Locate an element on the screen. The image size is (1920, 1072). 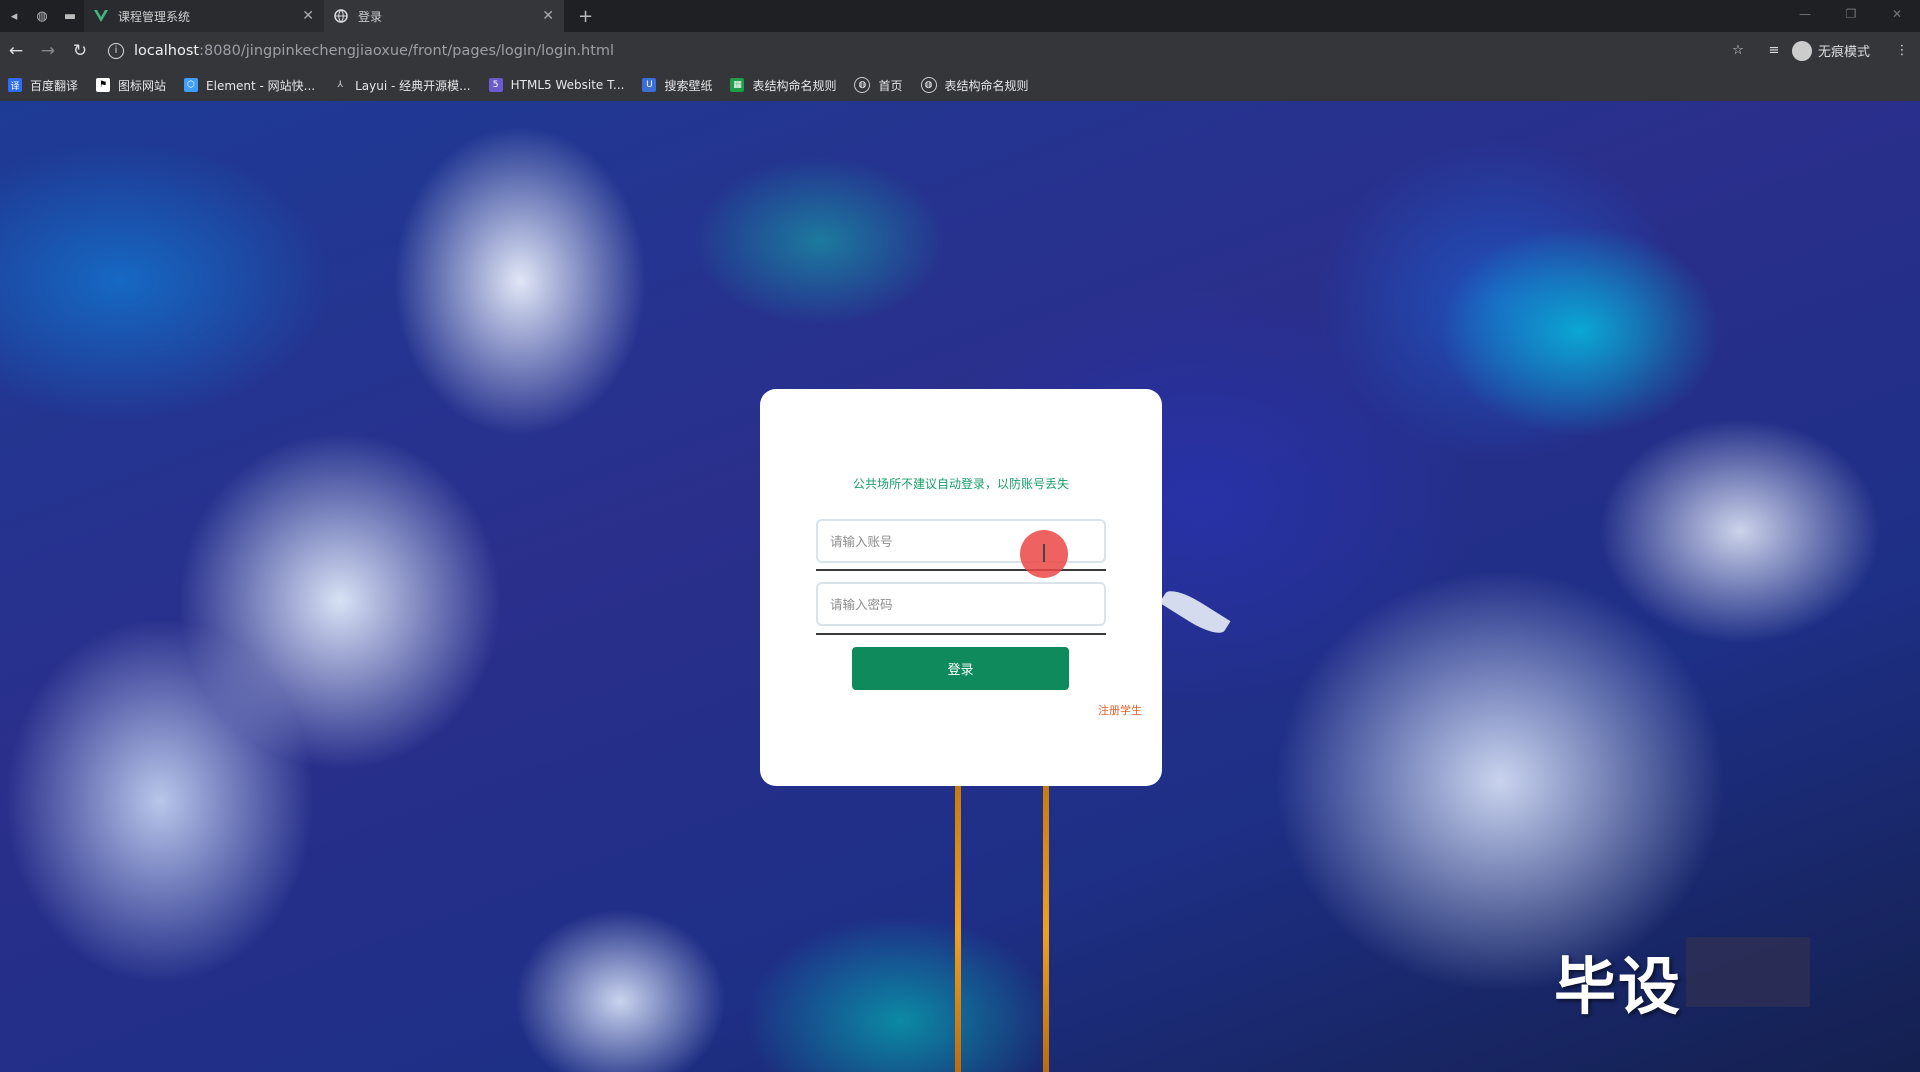
info-icon: i is located at coordinates (116, 50).